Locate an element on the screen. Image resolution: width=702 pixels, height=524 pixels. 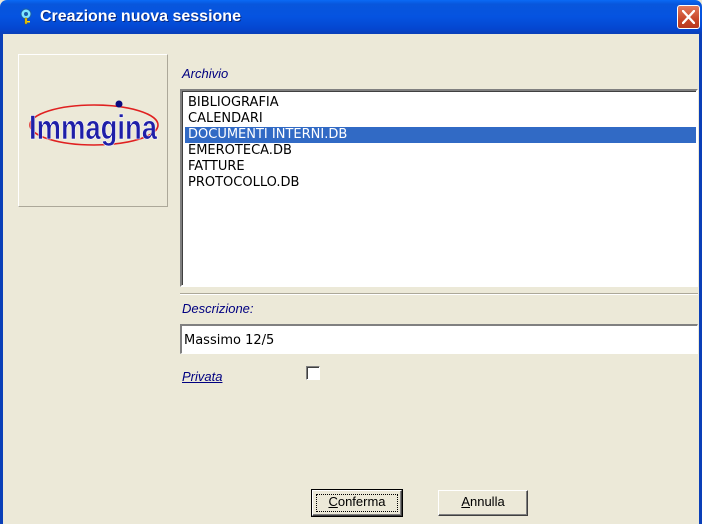
list-item: BIBLIOGRAFIA is located at coordinates (440, 103).